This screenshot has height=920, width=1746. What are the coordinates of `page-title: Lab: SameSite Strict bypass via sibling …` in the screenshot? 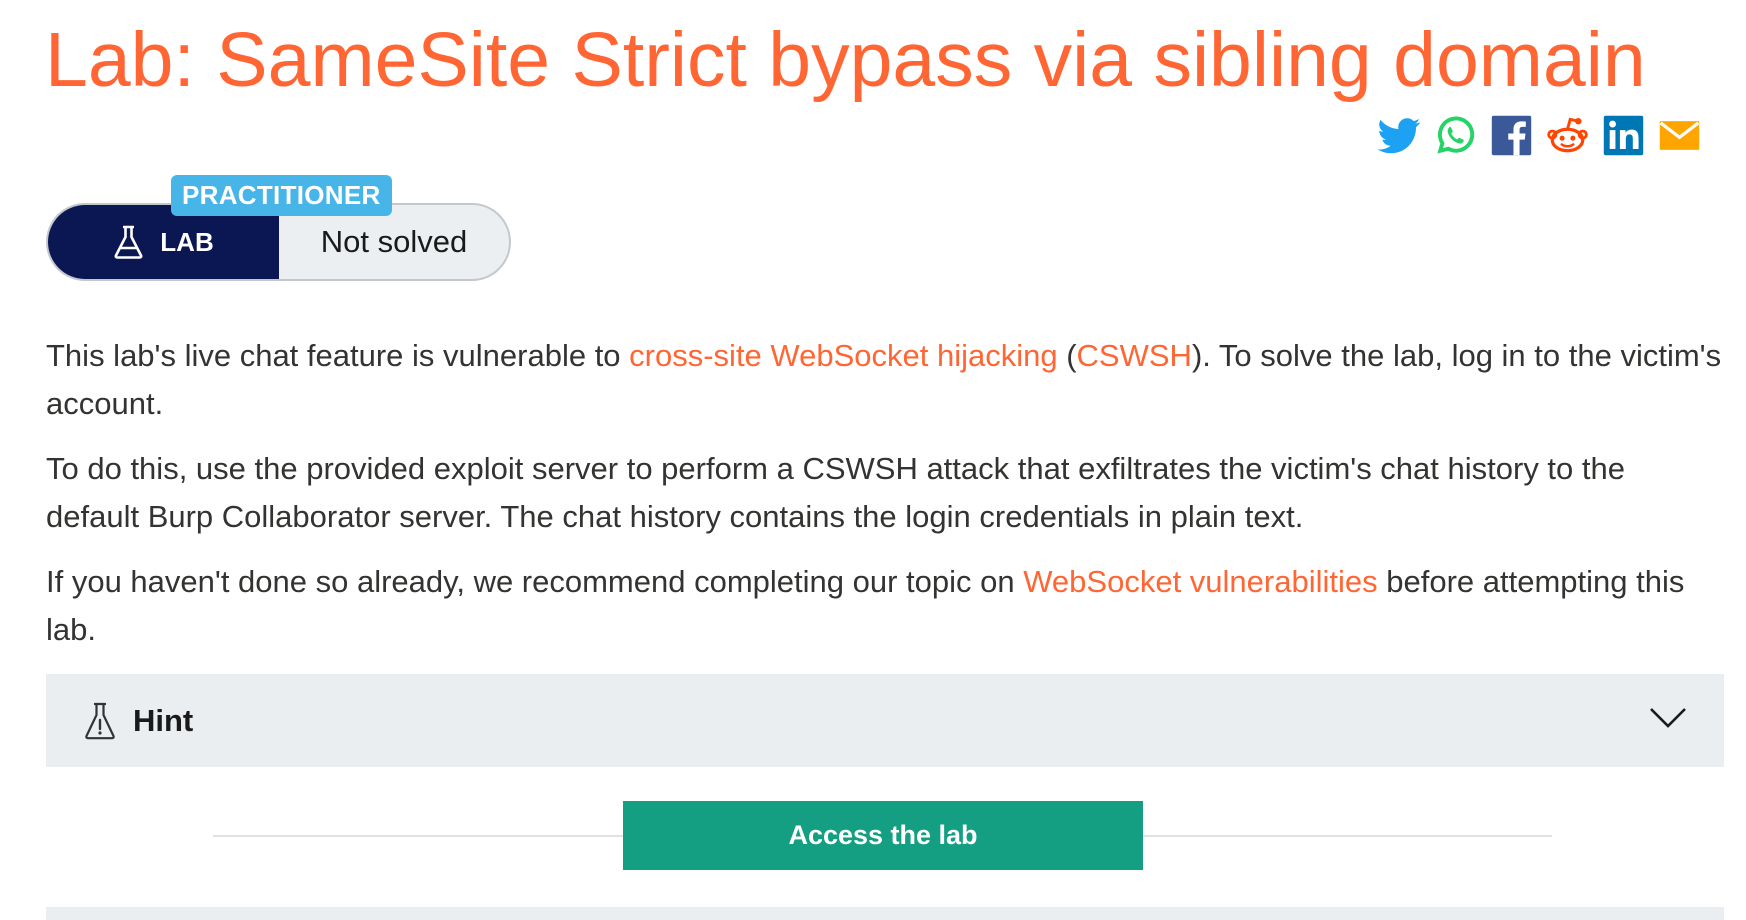 It's located at (845, 60).